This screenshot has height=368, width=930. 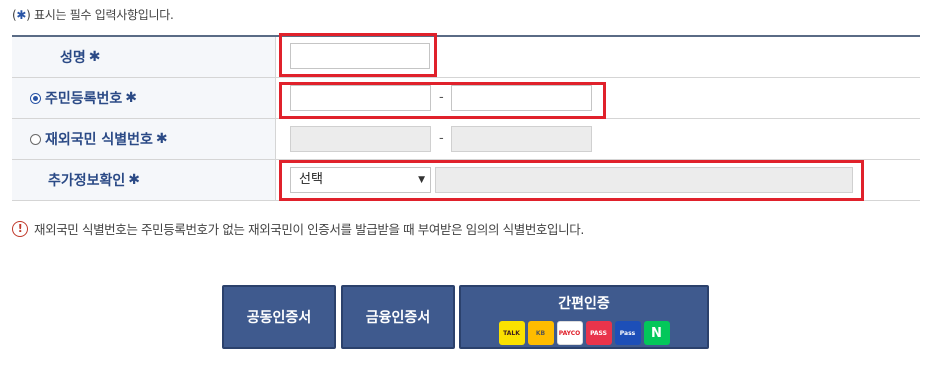 I want to click on required-notice: (✱) 표시는 필수 입력사항입니다., so click(x=93, y=15).